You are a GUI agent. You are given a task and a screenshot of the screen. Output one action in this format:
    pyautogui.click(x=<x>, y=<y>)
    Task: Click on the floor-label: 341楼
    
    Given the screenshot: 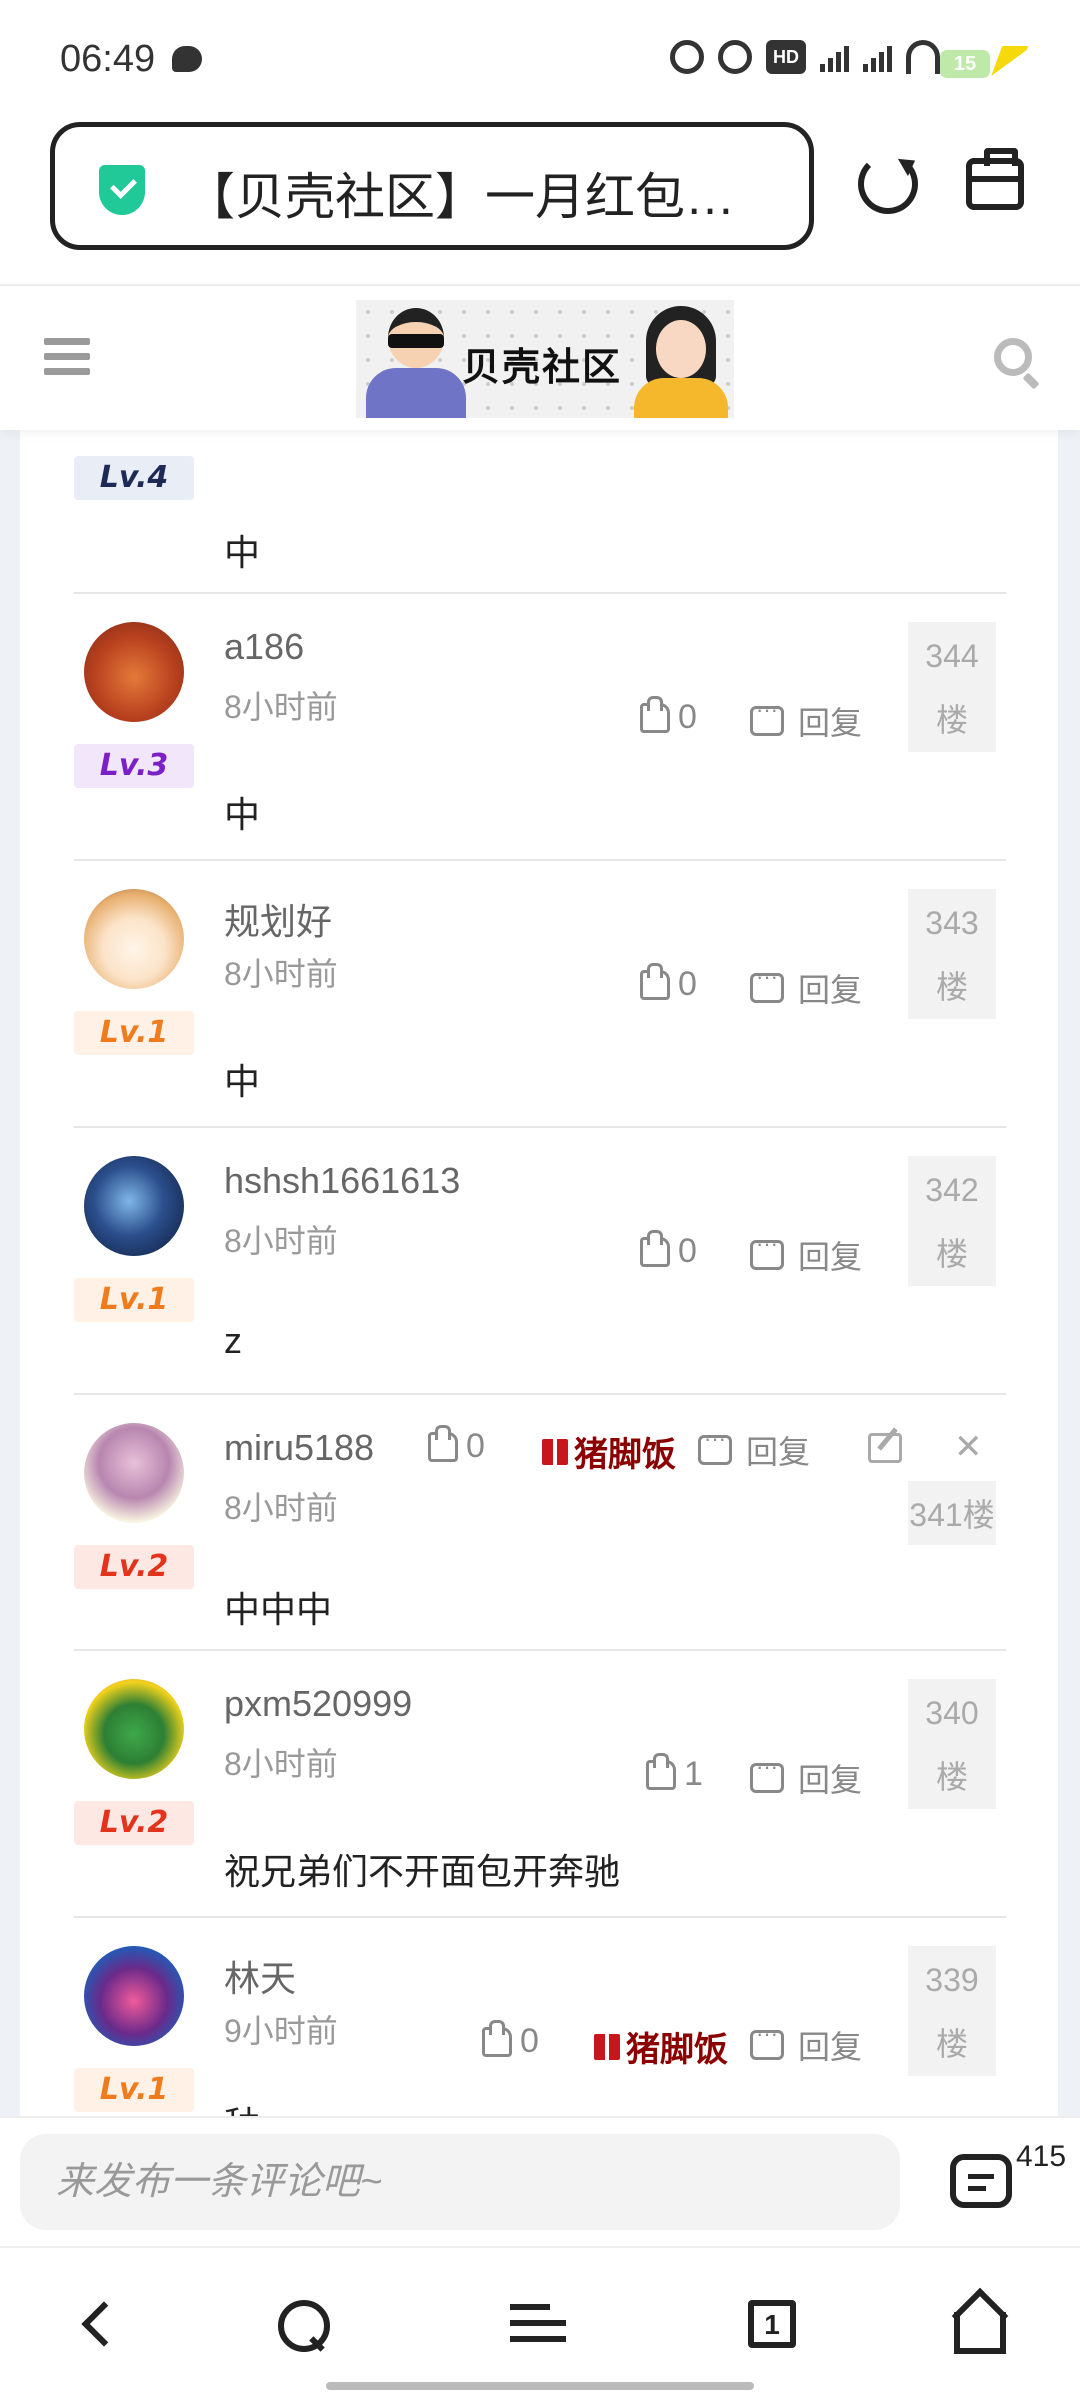 What is the action you would take?
    pyautogui.click(x=952, y=1515)
    